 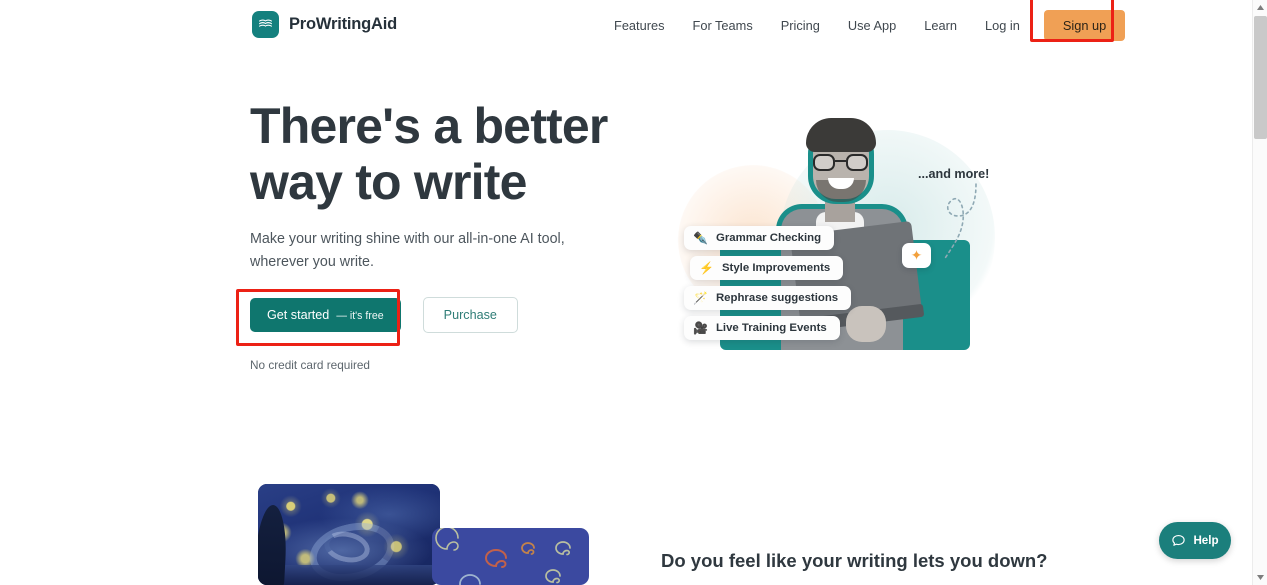 What do you see at coordinates (777, 298) in the screenshot?
I see `feature-pill-label: Rephrase suggestions` at bounding box center [777, 298].